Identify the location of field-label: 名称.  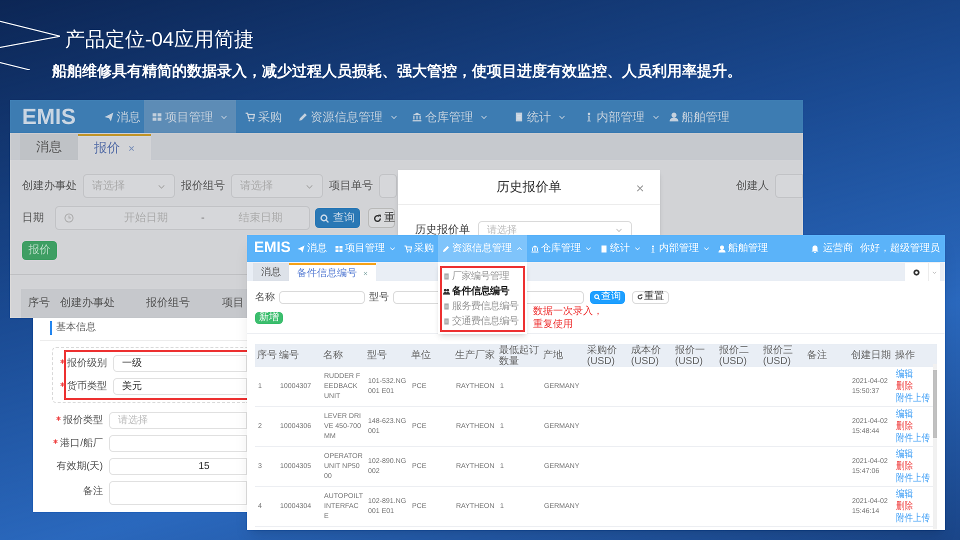
(265, 297).